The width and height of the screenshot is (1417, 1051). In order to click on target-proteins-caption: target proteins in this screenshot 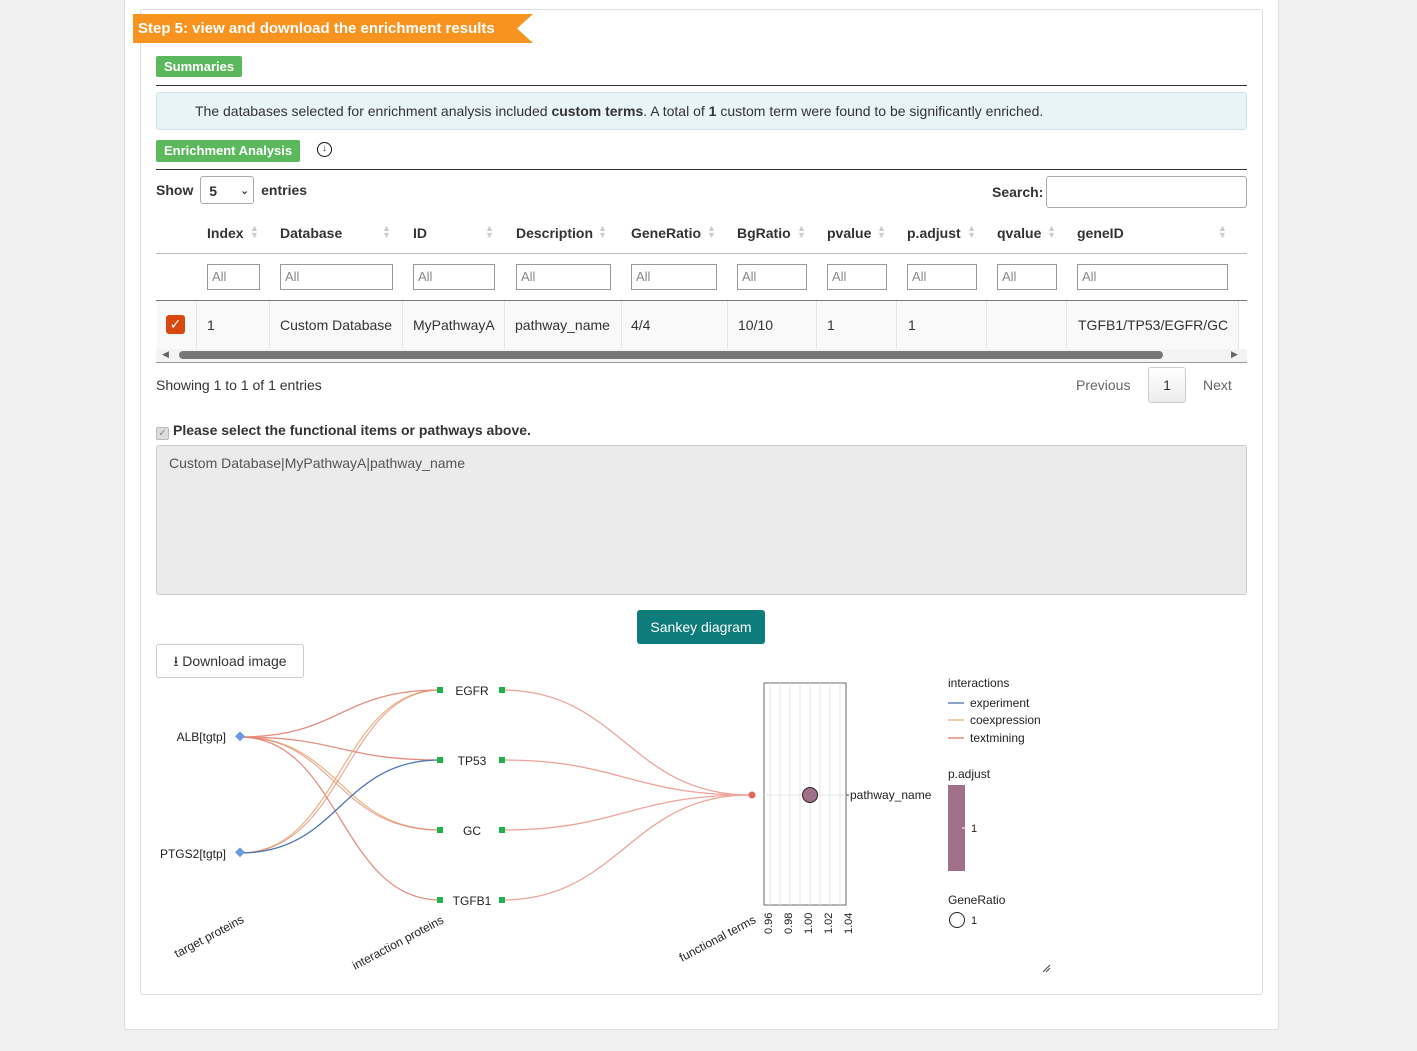, I will do `click(209, 936)`.